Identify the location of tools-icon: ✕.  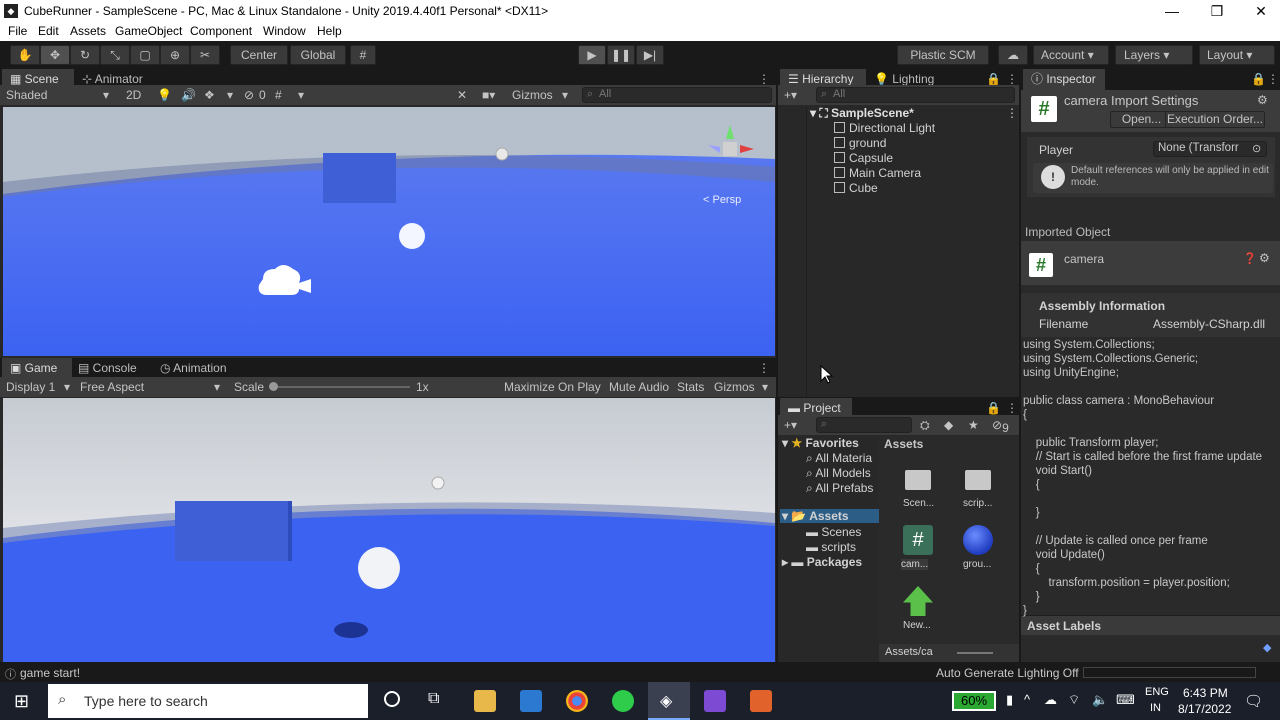
(462, 95).